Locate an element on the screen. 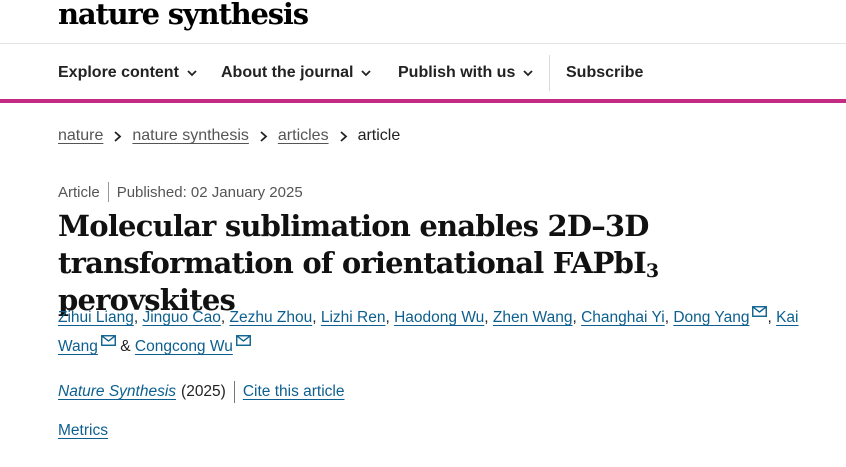 The width and height of the screenshot is (846, 467). breadcrumb-nature: nature is located at coordinates (80, 136).